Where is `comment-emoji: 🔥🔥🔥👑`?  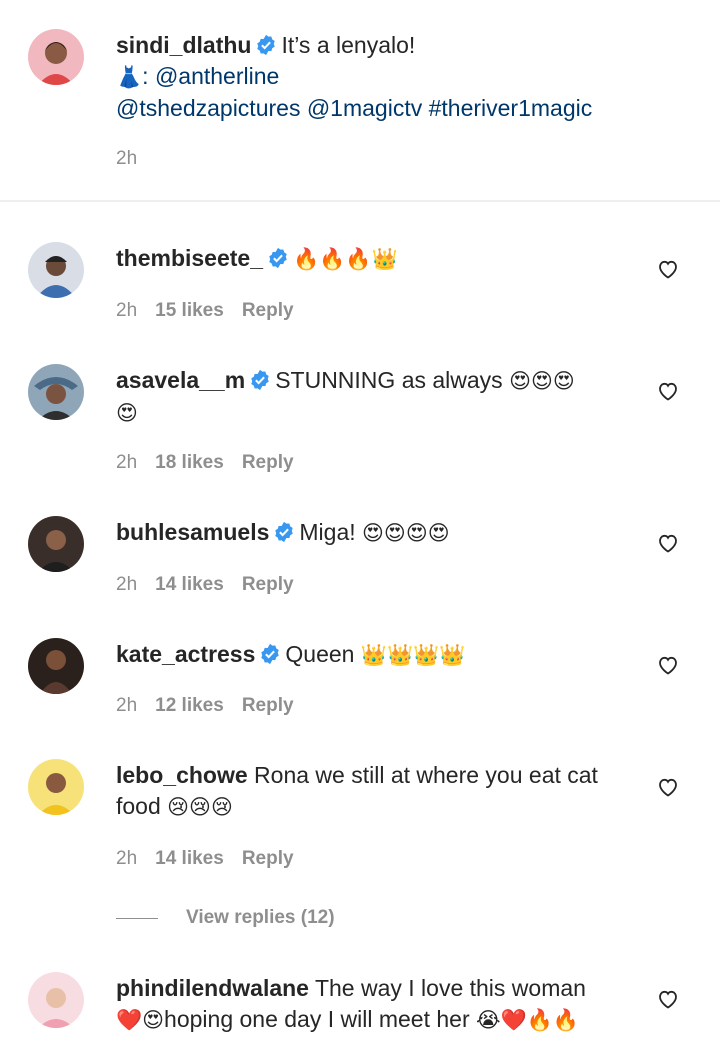 comment-emoji: 🔥🔥🔥👑 is located at coordinates (345, 259).